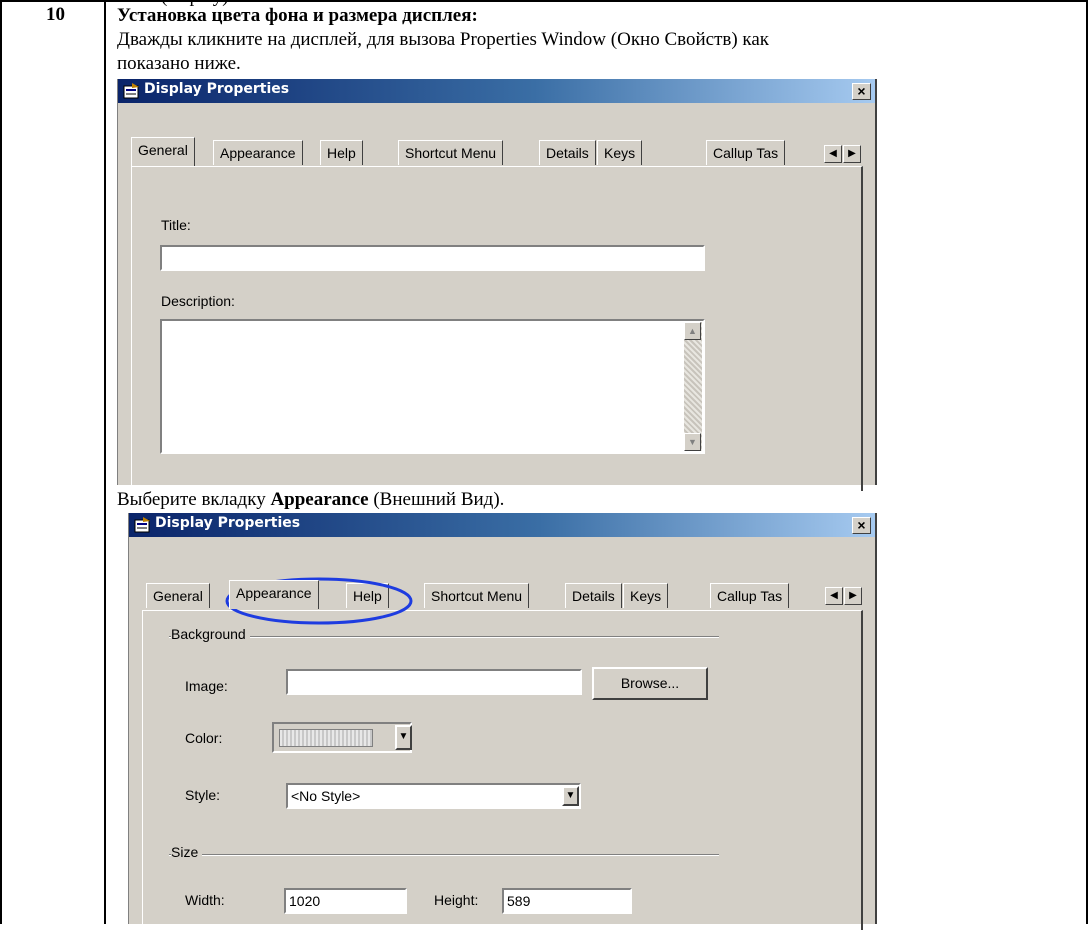 The width and height of the screenshot is (1088, 930). Describe the element at coordinates (570, 796) in the screenshot. I see `style-dropdown-icon: ▼` at that location.